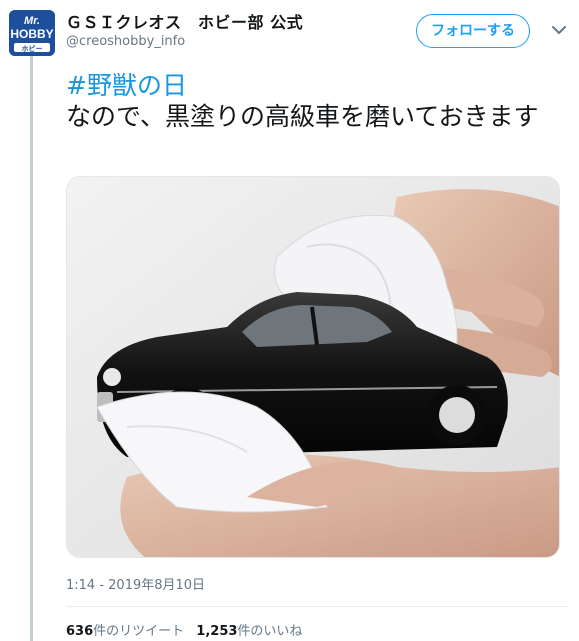 Image resolution: width=579 pixels, height=641 pixels. Describe the element at coordinates (32, 48) in the screenshot. I see `avatar-logo-sub: ホビー` at that location.